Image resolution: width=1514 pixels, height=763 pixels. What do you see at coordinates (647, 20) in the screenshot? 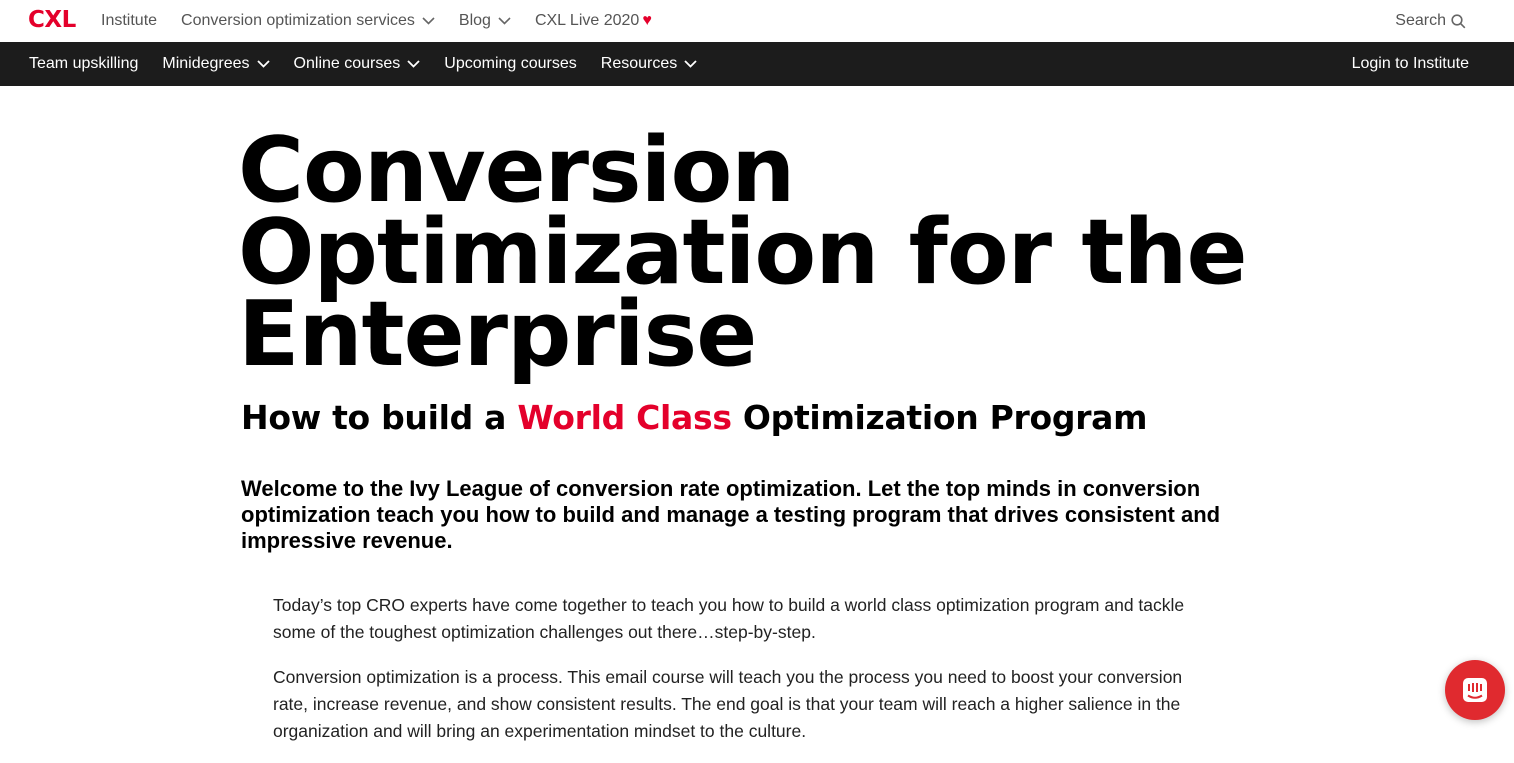
I see `balloon-heart-icon: ♥` at bounding box center [647, 20].